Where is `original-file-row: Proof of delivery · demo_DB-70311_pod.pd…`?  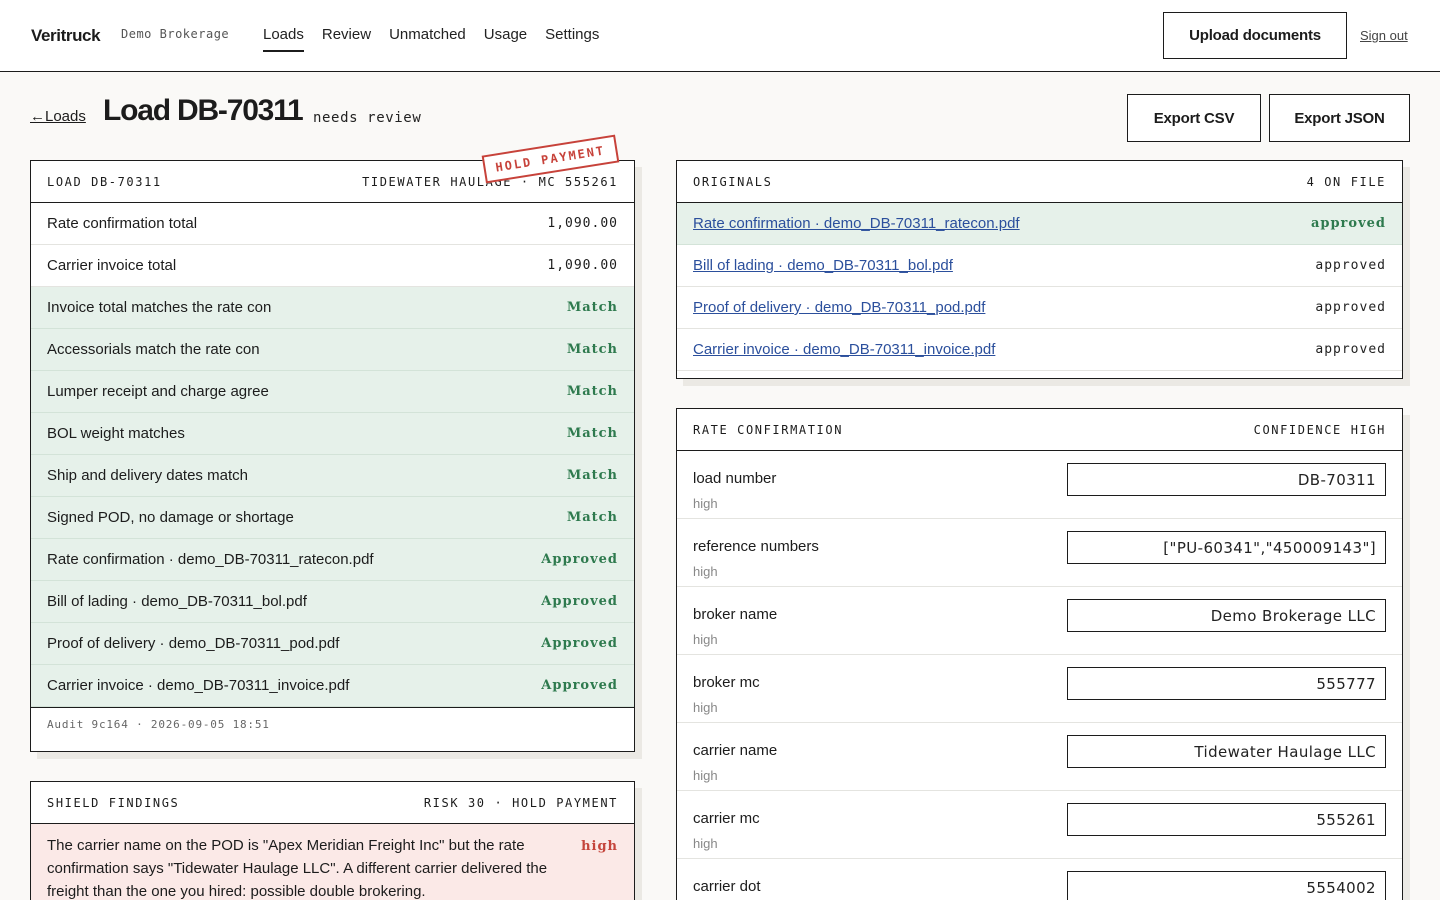 original-file-row: Proof of delivery · demo_DB-70311_pod.pd… is located at coordinates (1039, 308).